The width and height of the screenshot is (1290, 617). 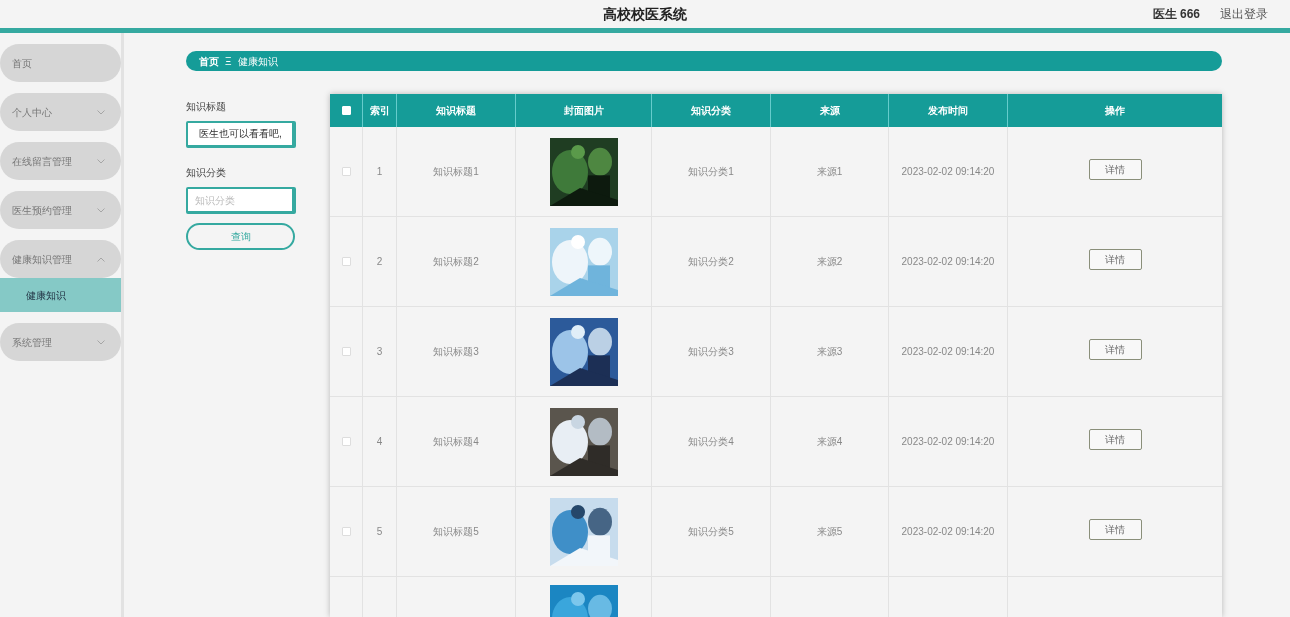 I want to click on title-field: 医生也可以看看吧,, so click(x=241, y=135).